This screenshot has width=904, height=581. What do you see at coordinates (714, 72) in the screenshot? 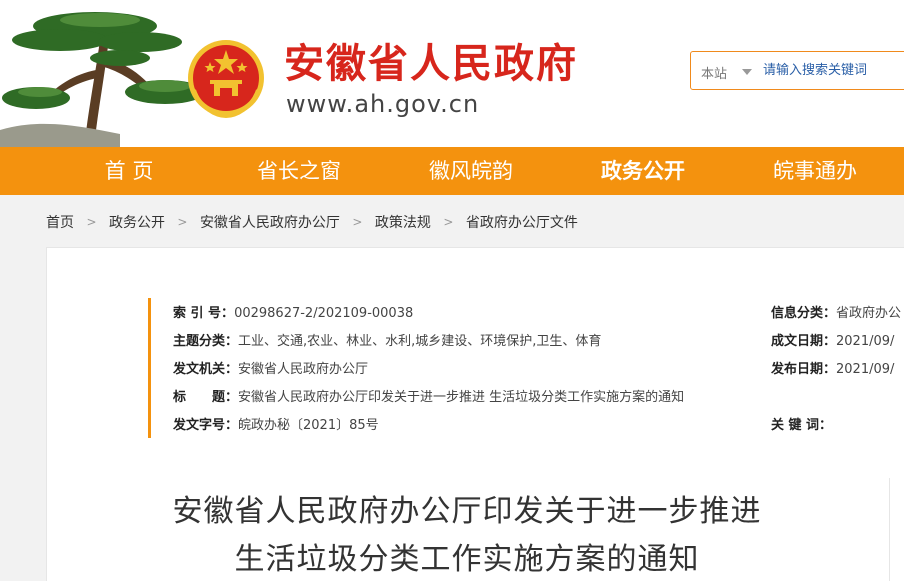
I see `search-scope-select: 本站` at bounding box center [714, 72].